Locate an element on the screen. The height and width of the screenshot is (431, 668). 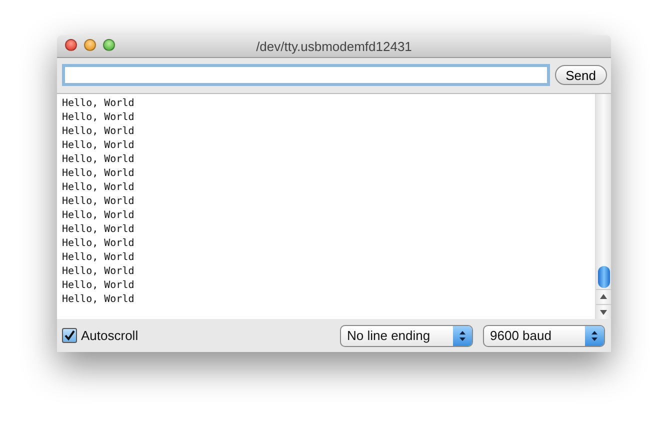
vertical-scrollbar is located at coordinates (603, 206).